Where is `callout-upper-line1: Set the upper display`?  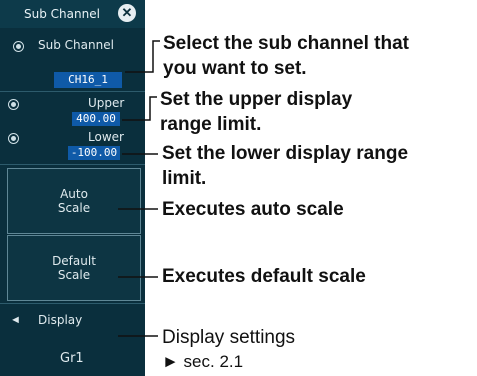 callout-upper-line1: Set the upper display is located at coordinates (256, 99).